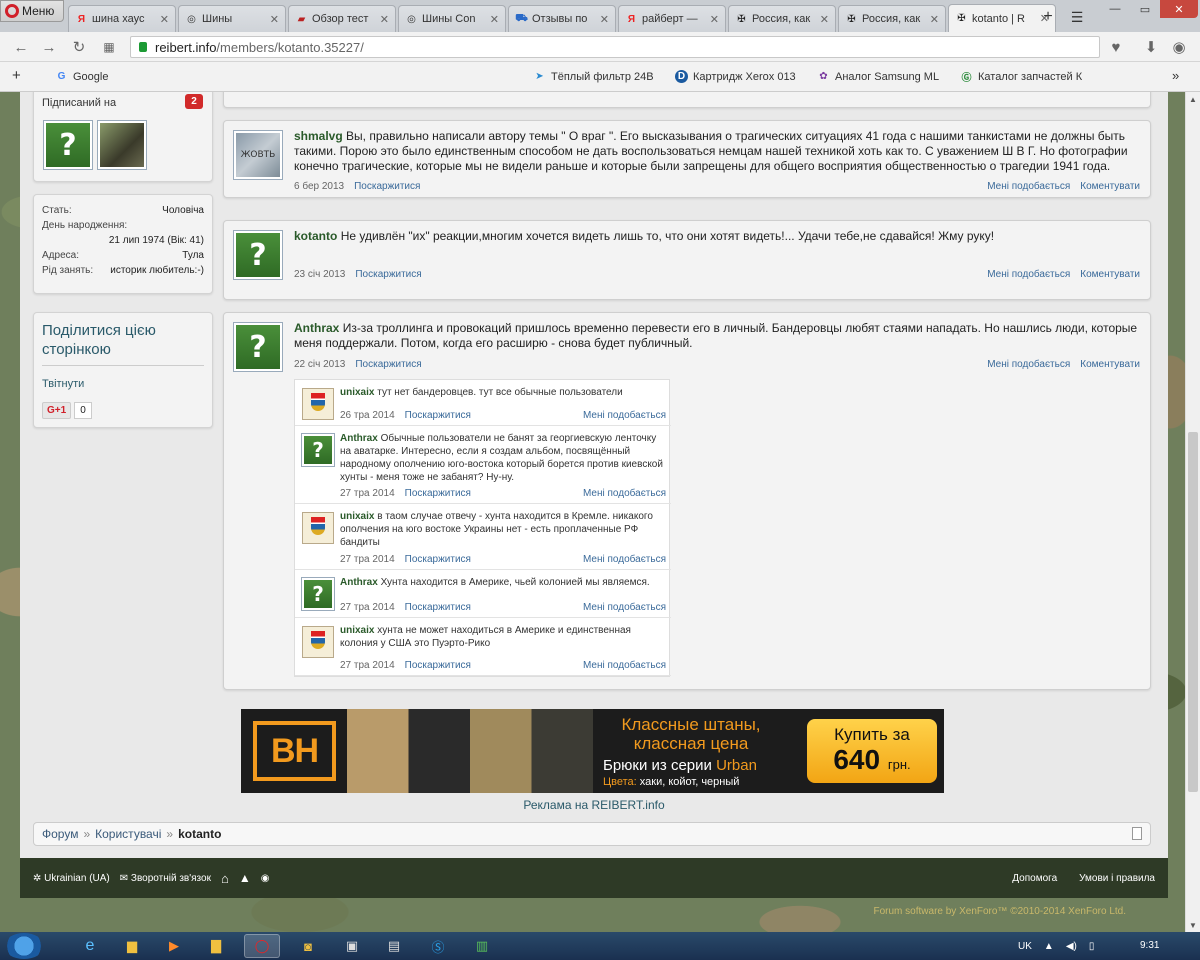 Image resolution: width=1200 pixels, height=960 pixels. I want to click on help-link: Допомога, so click(1034, 878).